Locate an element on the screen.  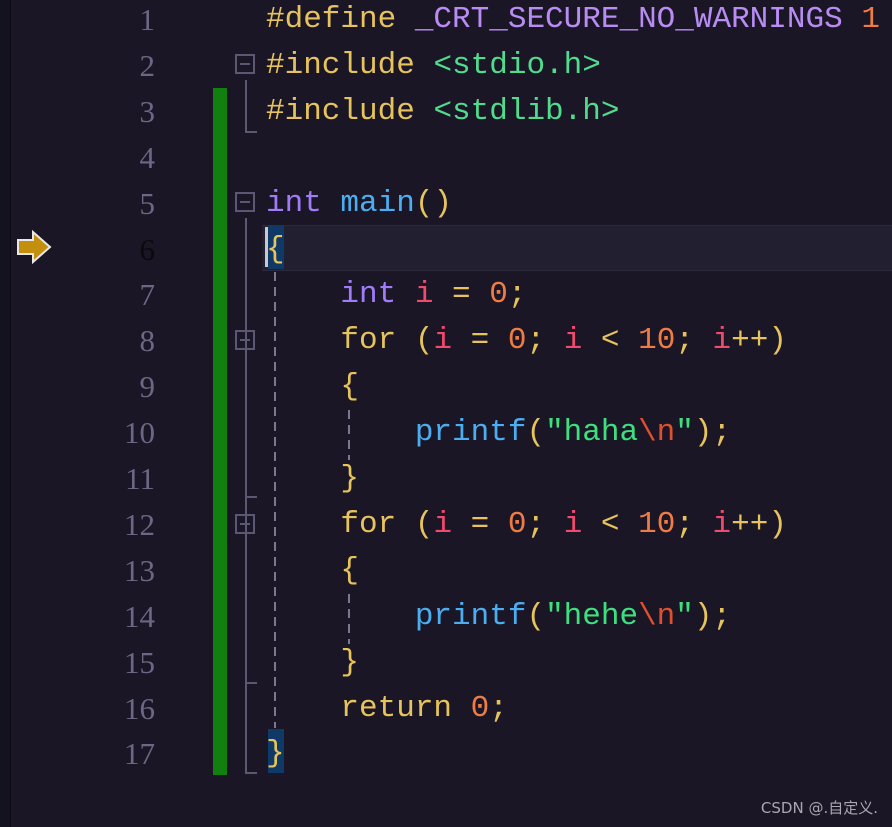
line-number: 15 is located at coordinates (139, 662).